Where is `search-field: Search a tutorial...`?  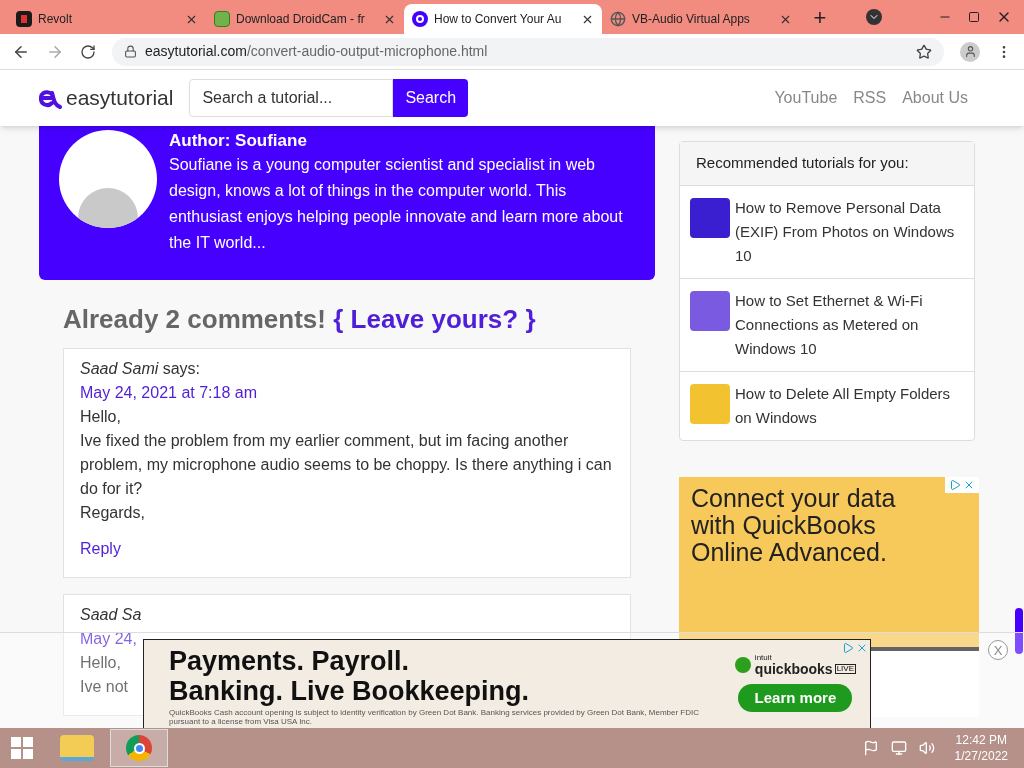
search-field: Search a tutorial... is located at coordinates (291, 98).